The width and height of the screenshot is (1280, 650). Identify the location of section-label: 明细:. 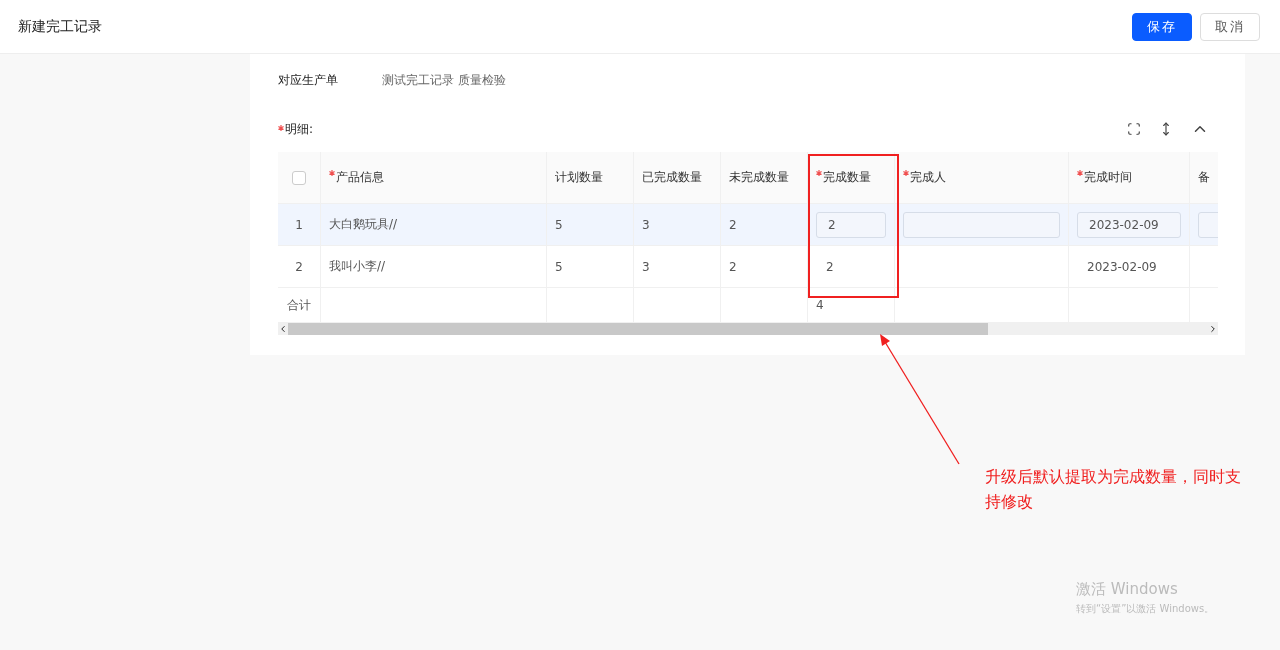
(296, 129).